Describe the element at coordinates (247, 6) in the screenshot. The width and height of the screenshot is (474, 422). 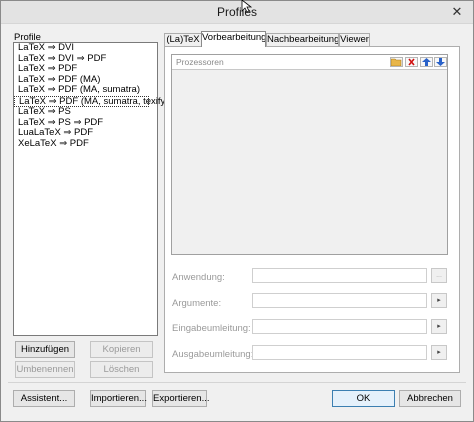
I see `mouse-cursor-icon` at that location.